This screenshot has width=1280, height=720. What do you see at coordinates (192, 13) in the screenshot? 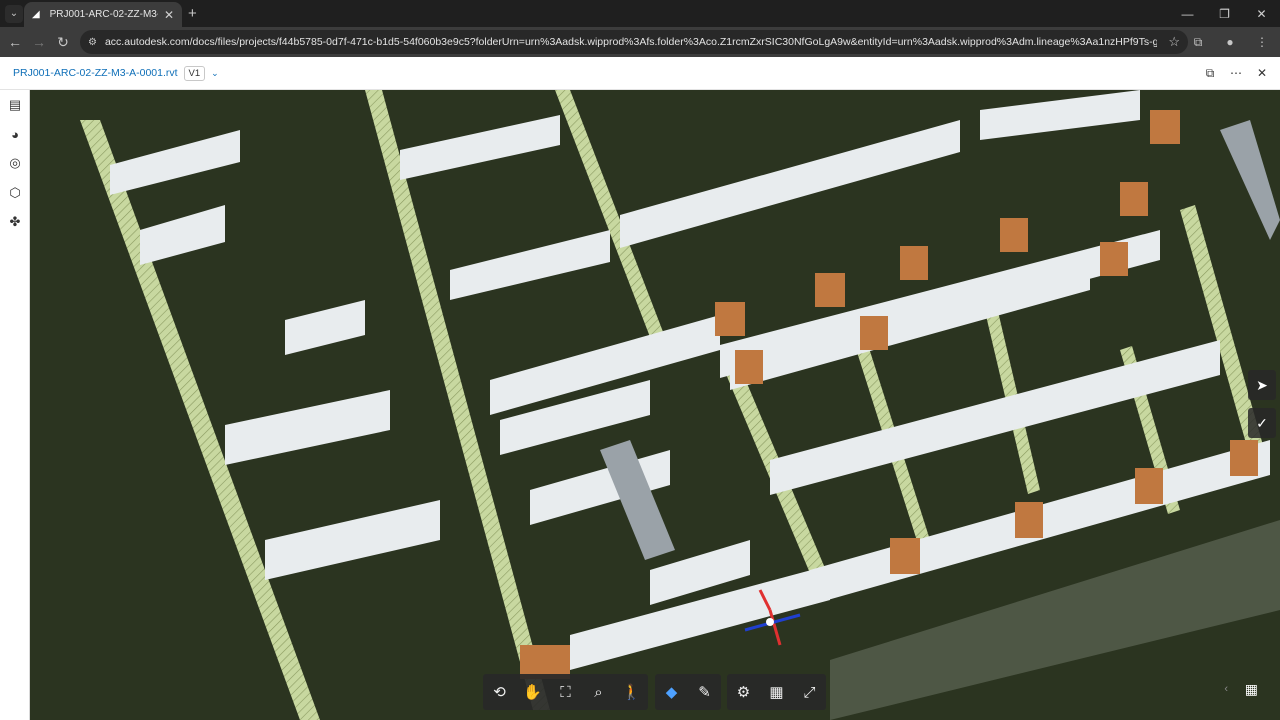
I see `new-tab-button: +` at bounding box center [192, 13].